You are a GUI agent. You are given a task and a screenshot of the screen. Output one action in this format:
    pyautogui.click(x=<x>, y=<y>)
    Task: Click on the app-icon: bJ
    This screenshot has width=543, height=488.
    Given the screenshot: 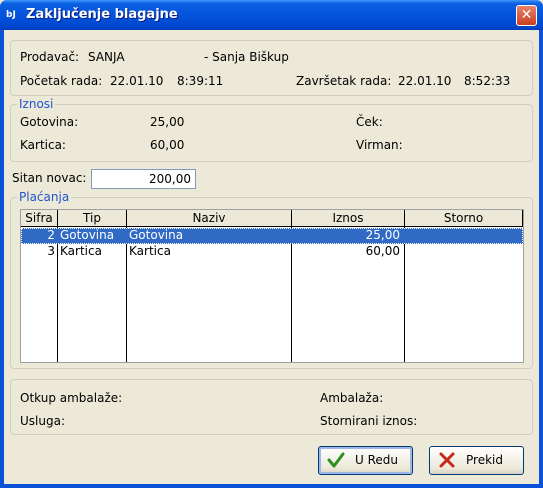 What is the action you would take?
    pyautogui.click(x=11, y=15)
    